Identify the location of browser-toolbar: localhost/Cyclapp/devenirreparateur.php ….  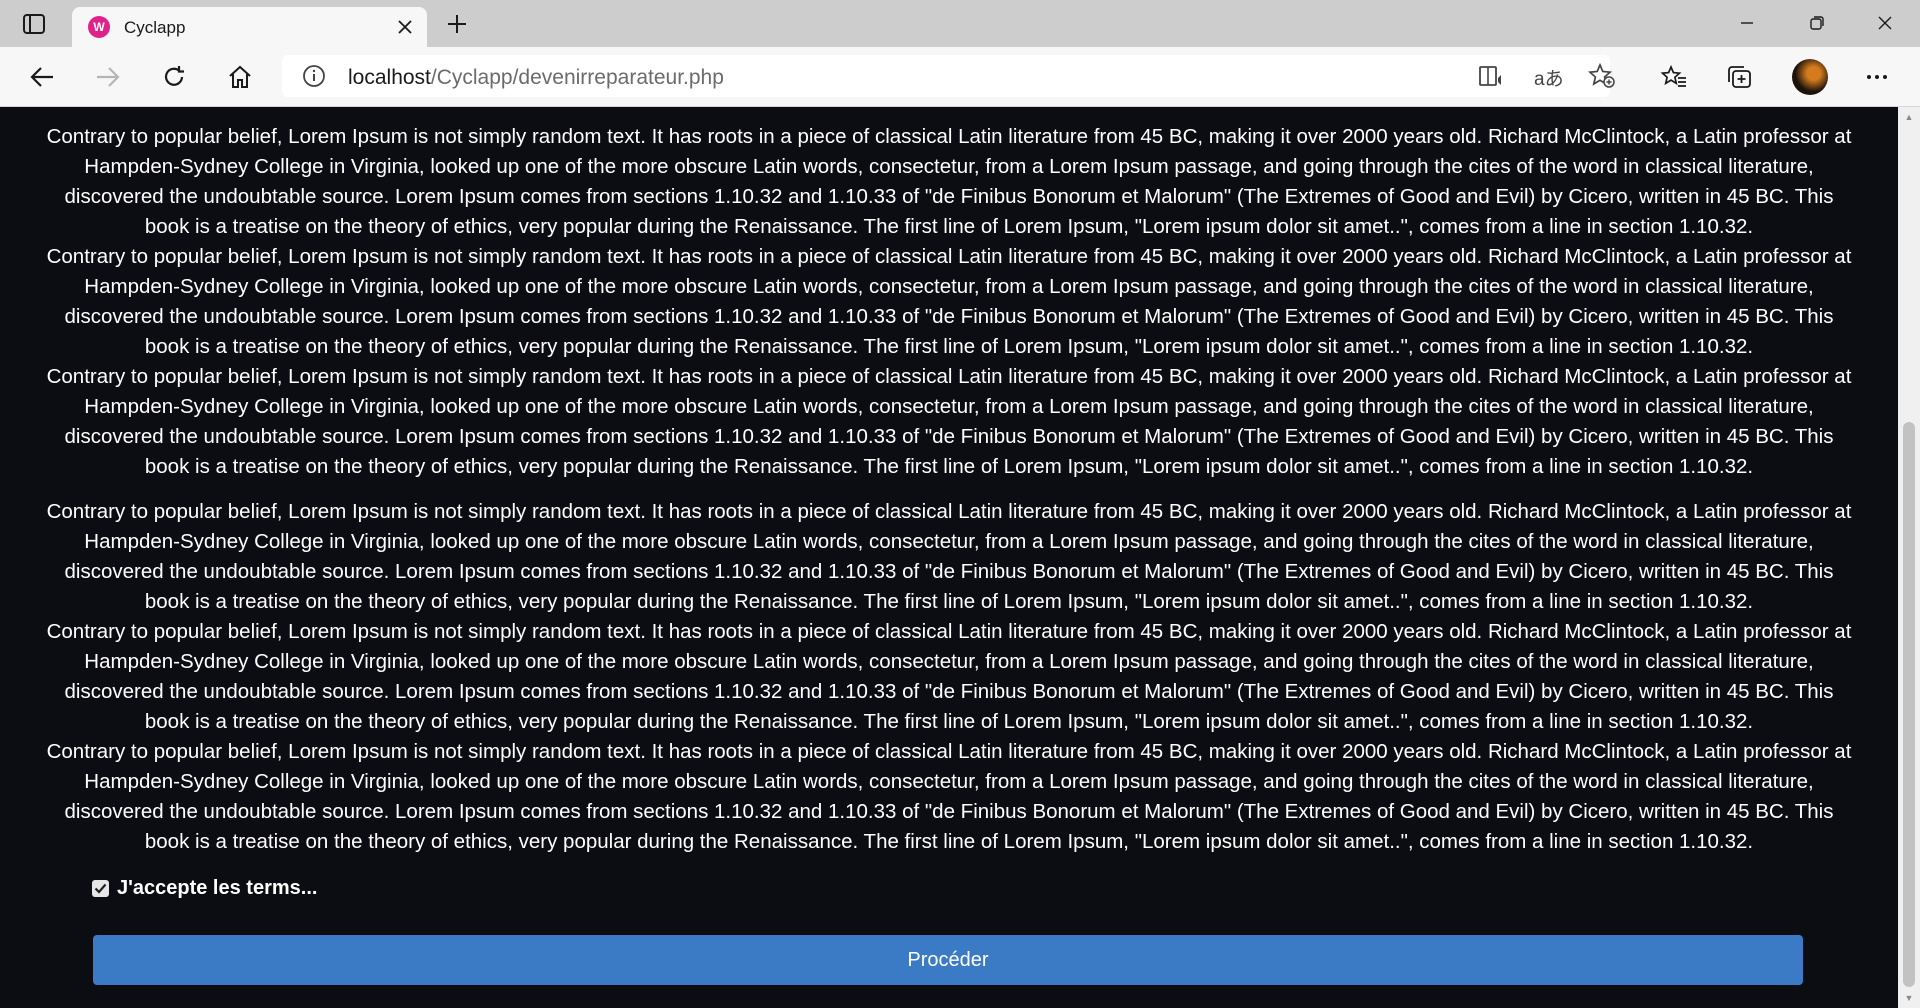
(960, 77).